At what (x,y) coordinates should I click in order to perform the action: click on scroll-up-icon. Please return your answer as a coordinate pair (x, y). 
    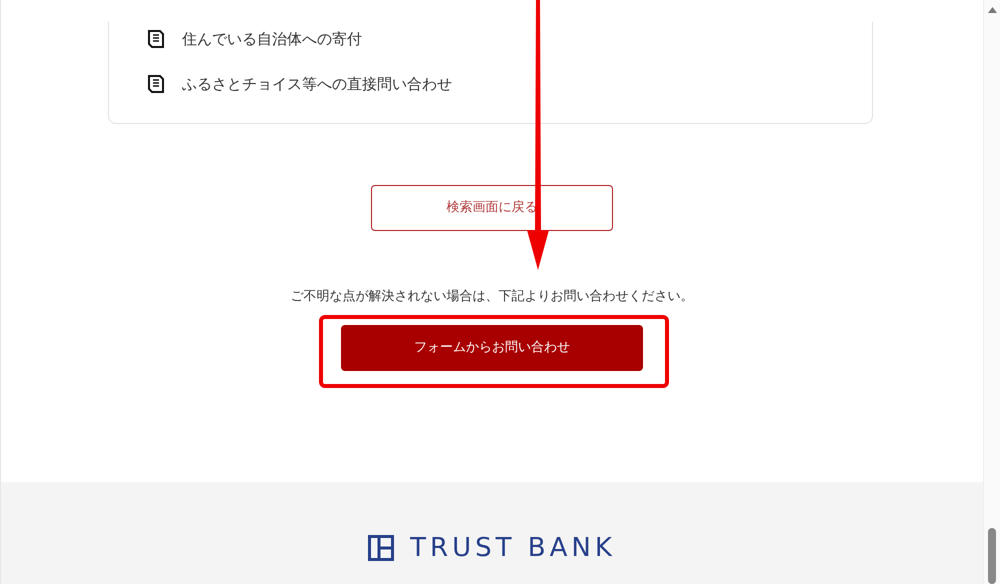
    Looking at the image, I should click on (992, 10).